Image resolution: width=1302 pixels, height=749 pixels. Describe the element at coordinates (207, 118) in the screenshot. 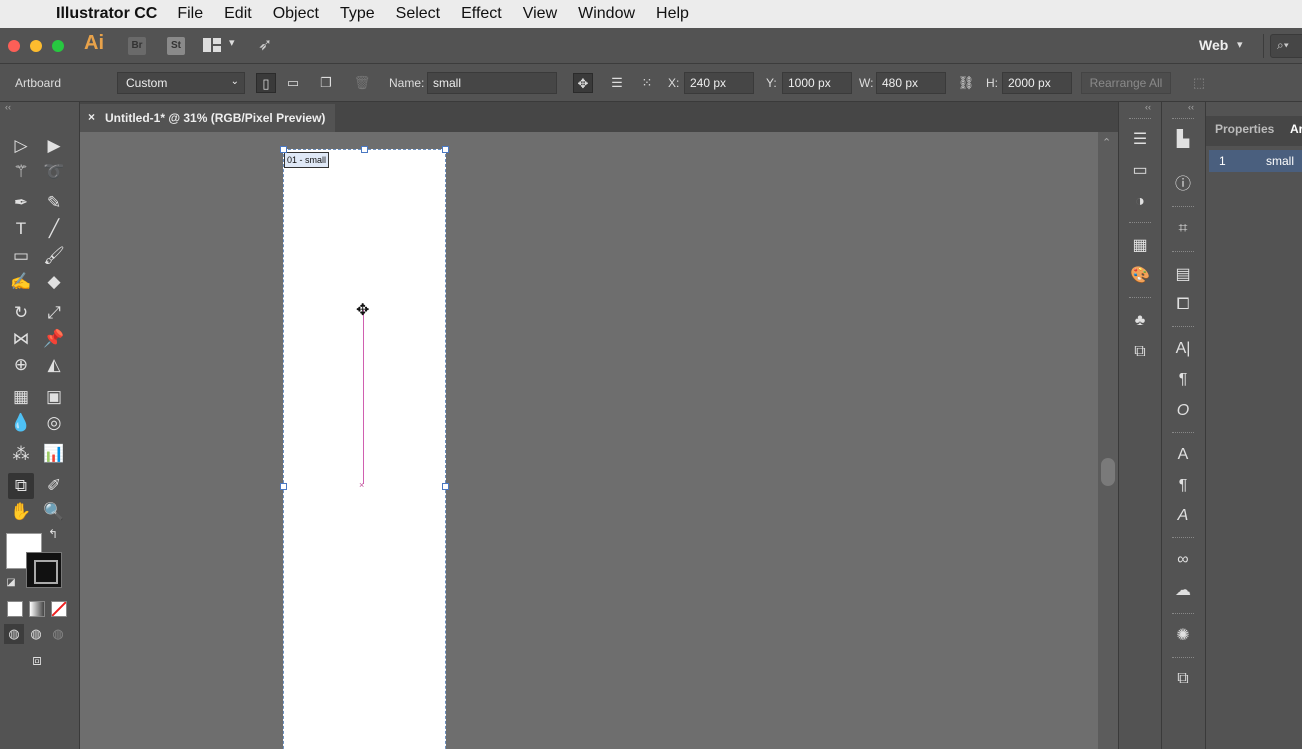

I see `document-tab: × Untitled-1* @ 31% (RGB/Pixel Preview)` at that location.